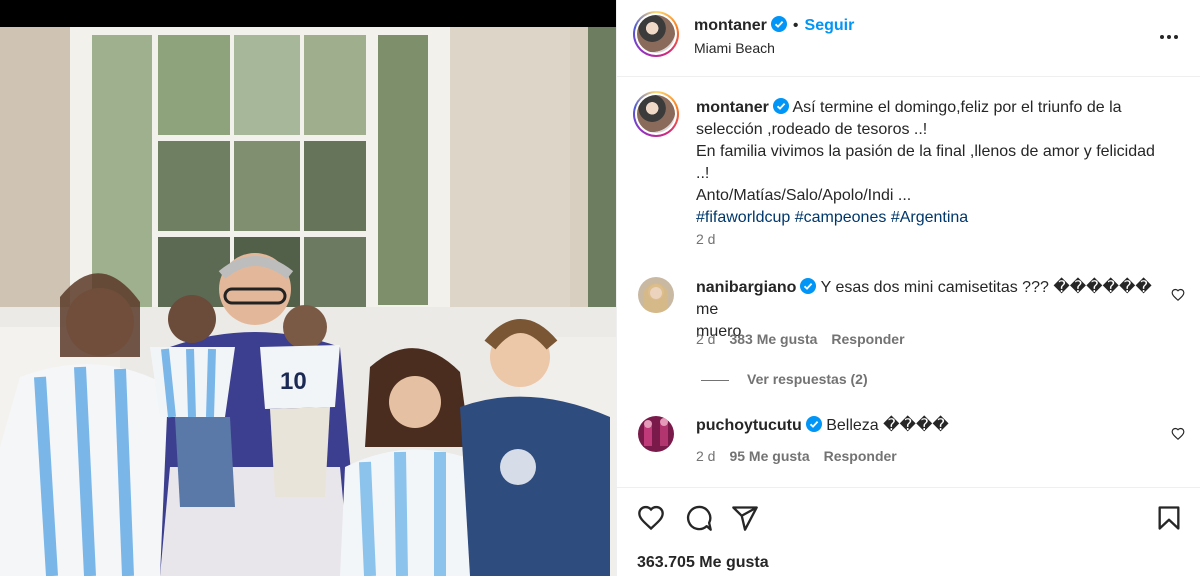  I want to click on post-header: montaner • Seguir Miami Beach, so click(908, 38).